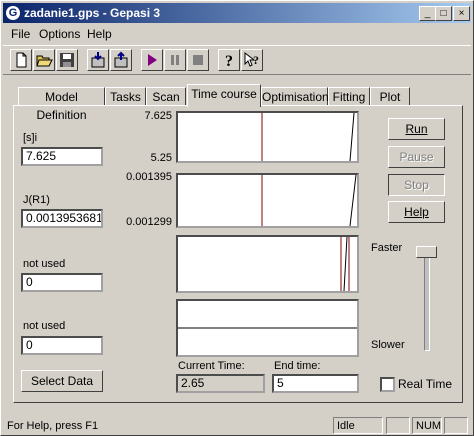 This screenshot has width=474, height=436. What do you see at coordinates (149, 222) in the screenshot?
I see `plot2-ymin-label: 0.001299` at bounding box center [149, 222].